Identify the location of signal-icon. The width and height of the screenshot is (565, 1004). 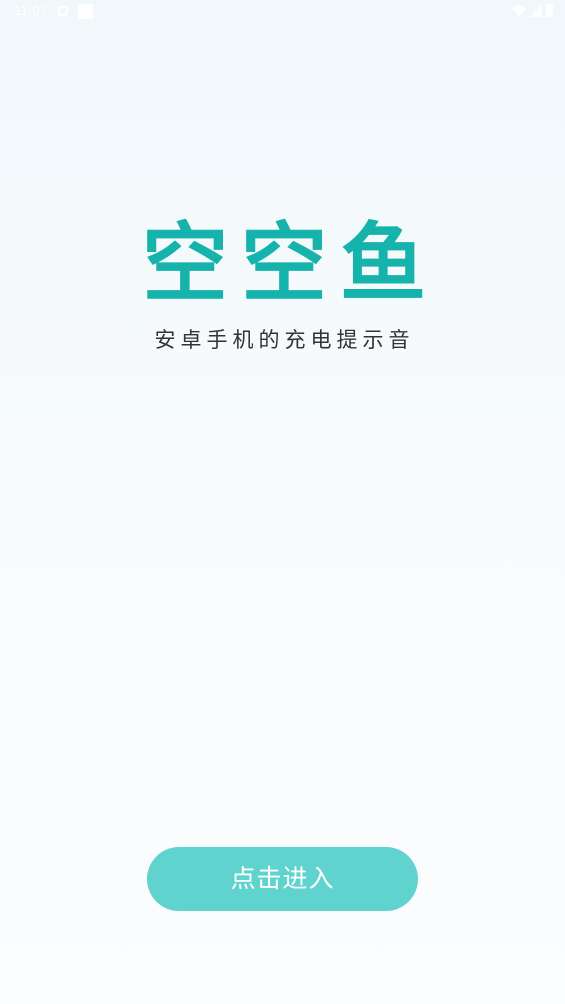
(536, 10).